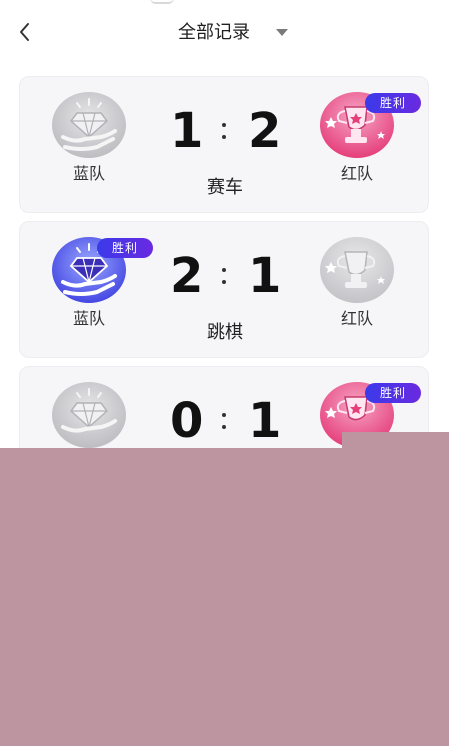 The width and height of the screenshot is (449, 746). What do you see at coordinates (214, 32) in the screenshot?
I see `page-title: 全部记录` at bounding box center [214, 32].